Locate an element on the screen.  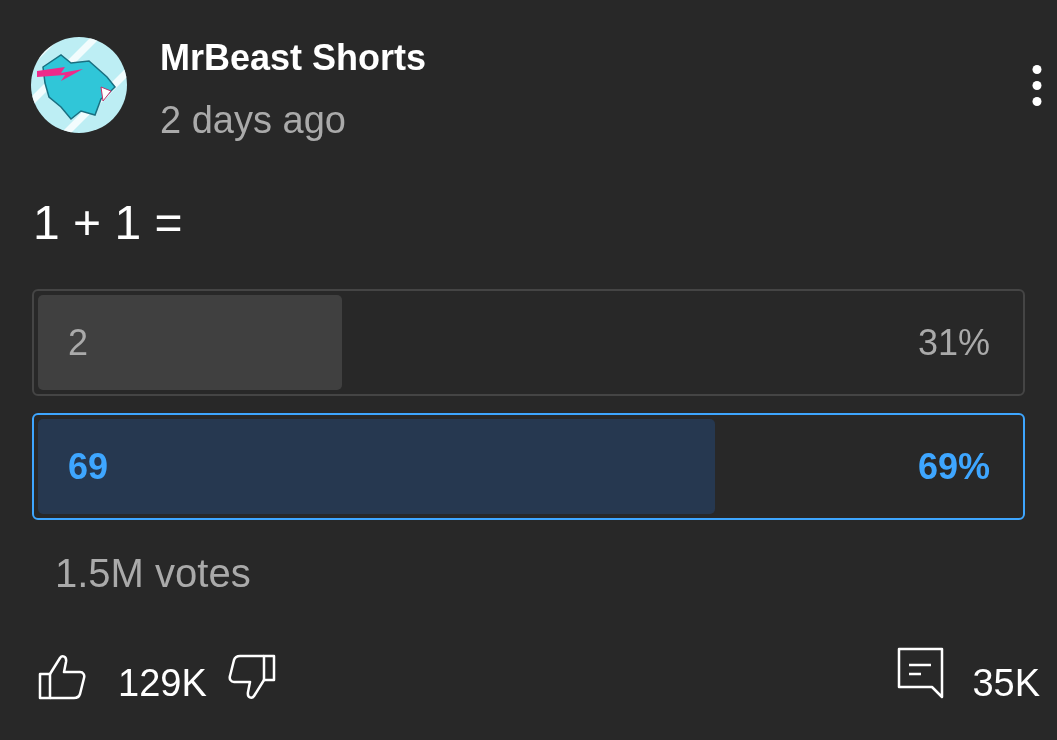
like-button: 129K is located at coordinates (122, 676).